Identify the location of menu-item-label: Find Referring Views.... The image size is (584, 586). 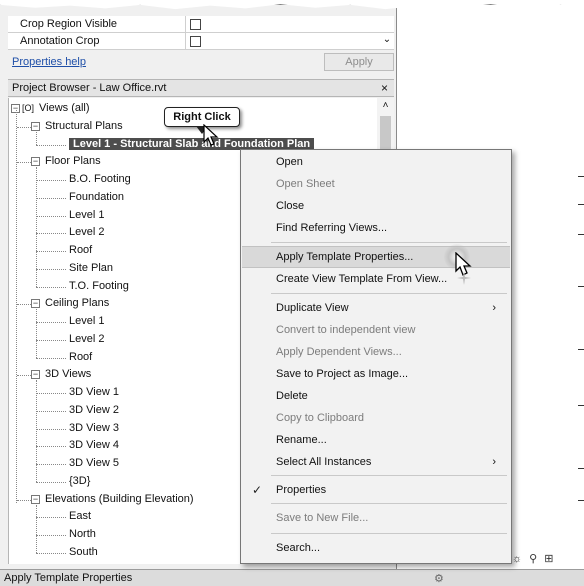
(332, 228).